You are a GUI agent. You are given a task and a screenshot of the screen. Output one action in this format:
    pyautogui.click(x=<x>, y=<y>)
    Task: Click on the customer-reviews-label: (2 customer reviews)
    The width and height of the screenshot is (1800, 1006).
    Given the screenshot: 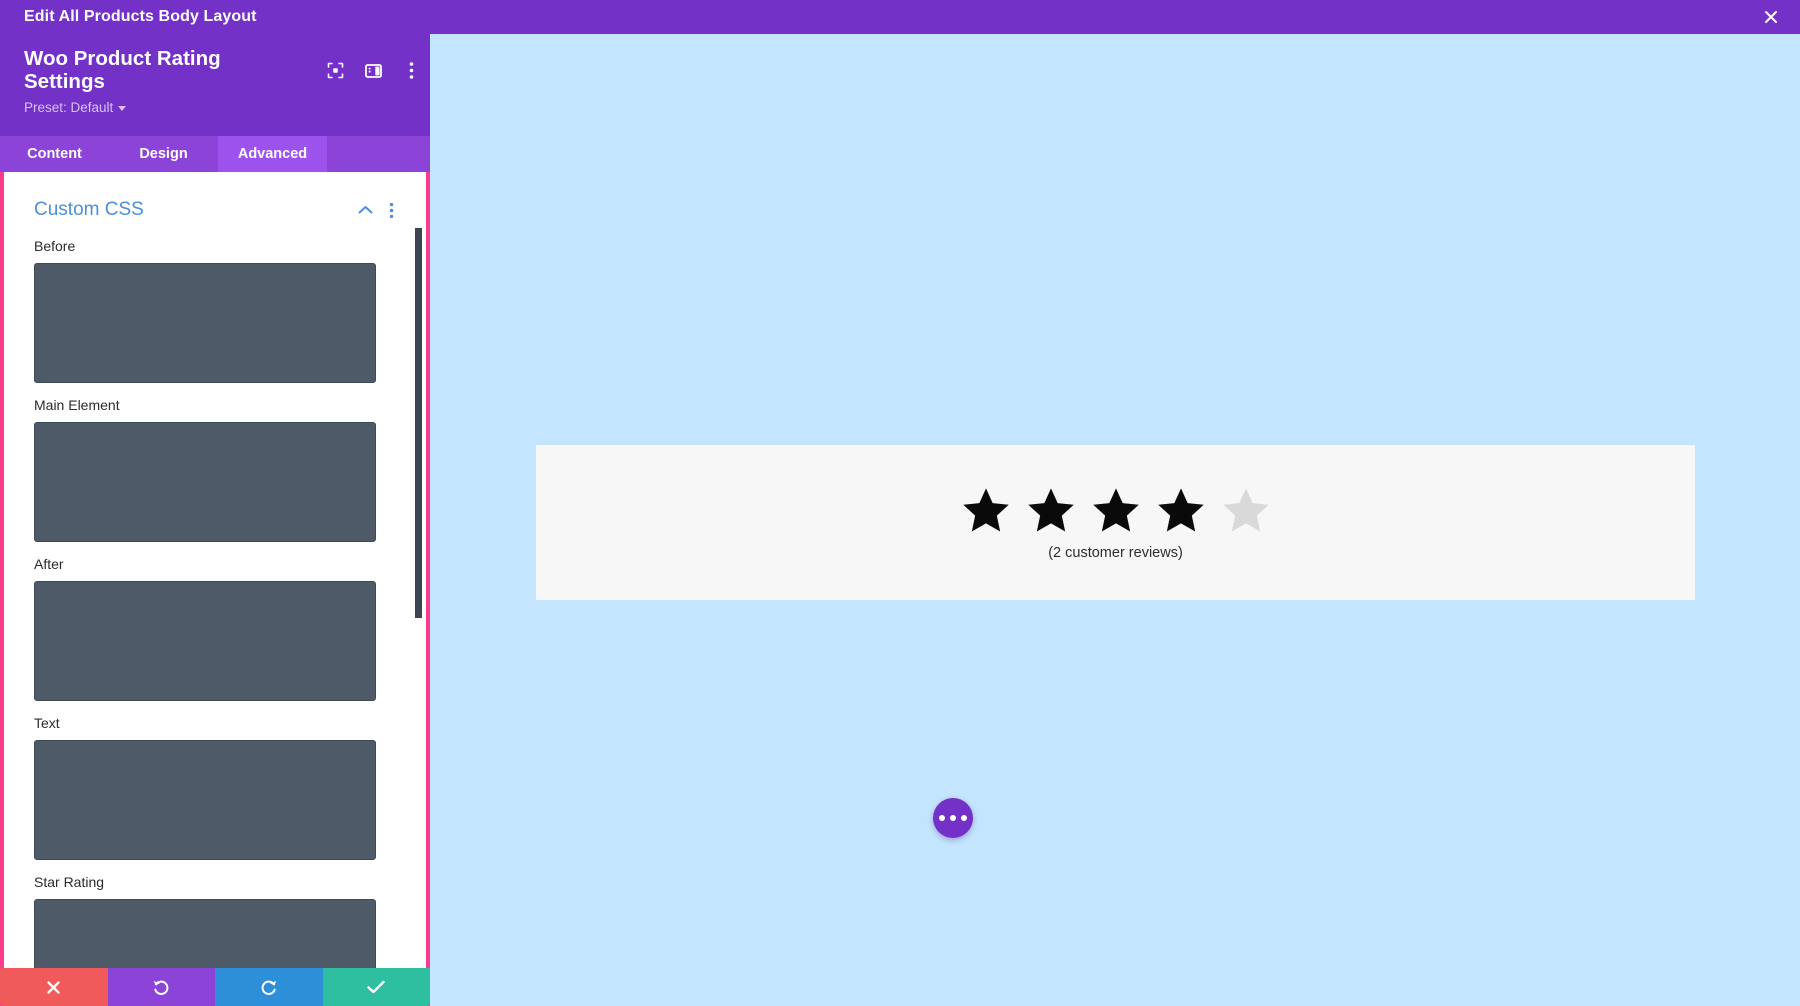 What is the action you would take?
    pyautogui.click(x=1115, y=552)
    